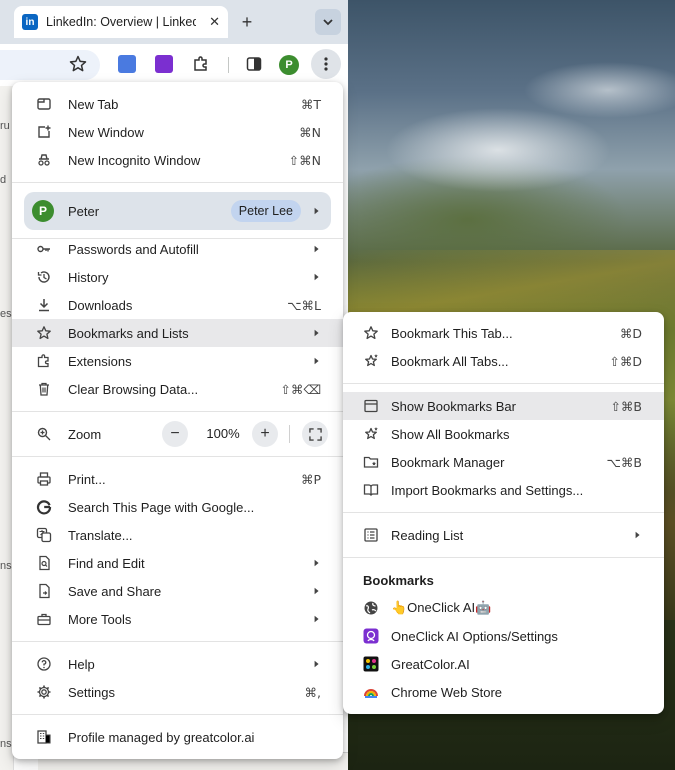 The image size is (675, 770). What do you see at coordinates (503, 434) in the screenshot?
I see `menu-item-show-all-bookmarks: Show All Bookmarks` at bounding box center [503, 434].